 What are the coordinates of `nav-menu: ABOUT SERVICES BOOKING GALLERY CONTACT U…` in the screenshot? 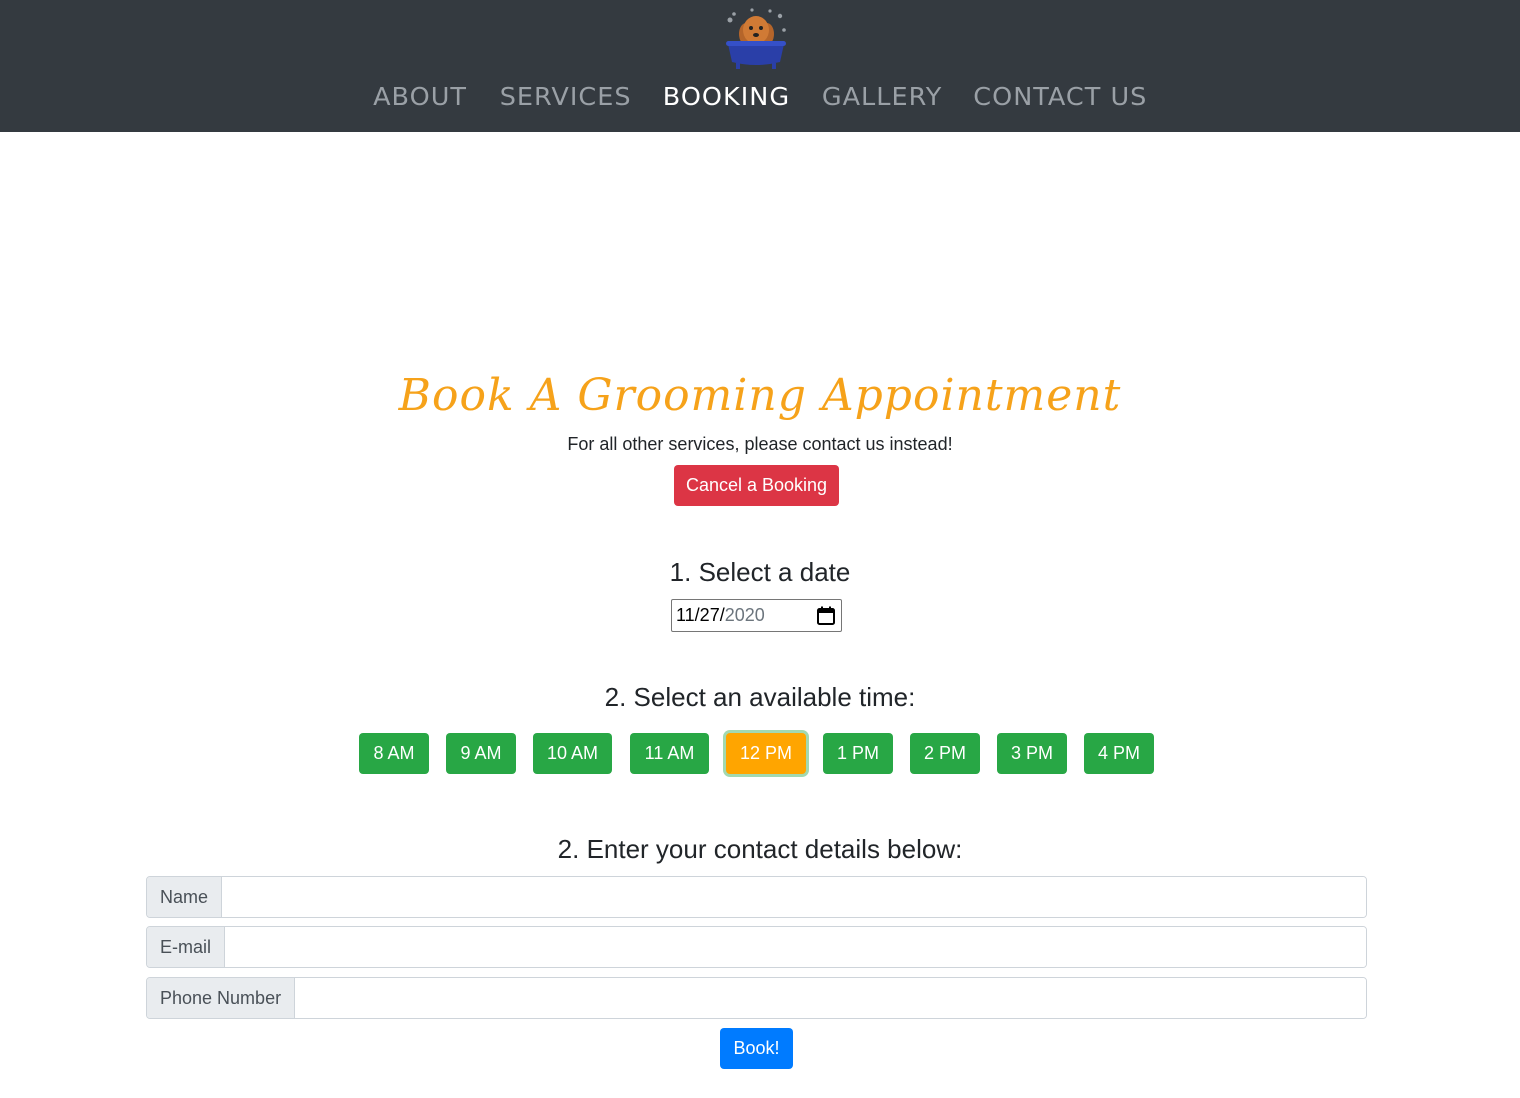 It's located at (760, 96).